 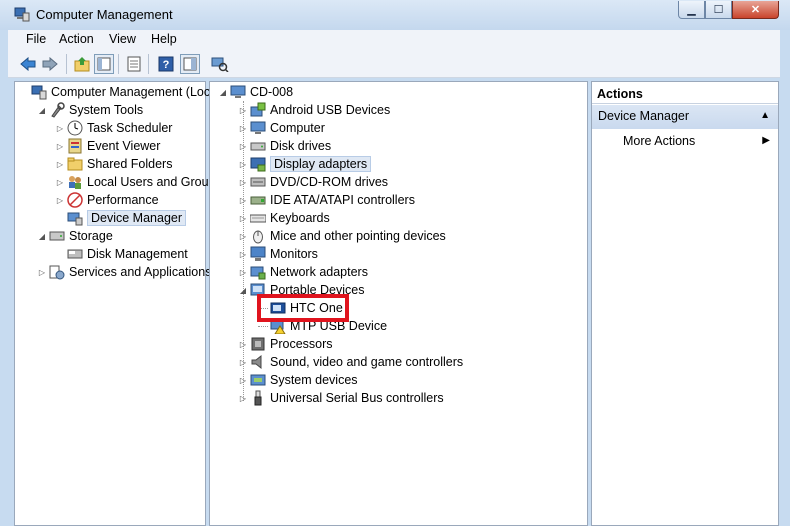 I want to click on console-tree-item-label: Local Users and Groups, so click(x=154, y=182).